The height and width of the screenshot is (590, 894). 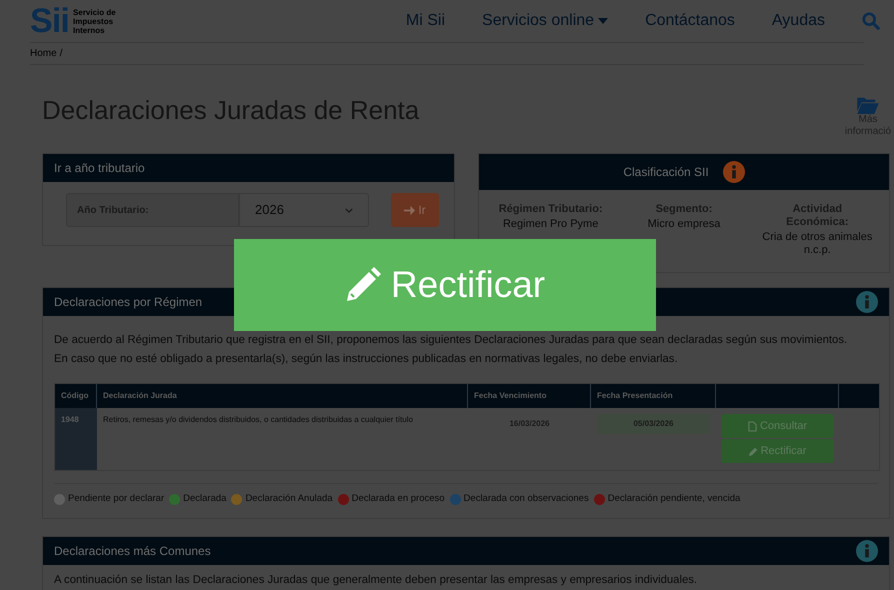 I want to click on search-button, so click(x=871, y=21).